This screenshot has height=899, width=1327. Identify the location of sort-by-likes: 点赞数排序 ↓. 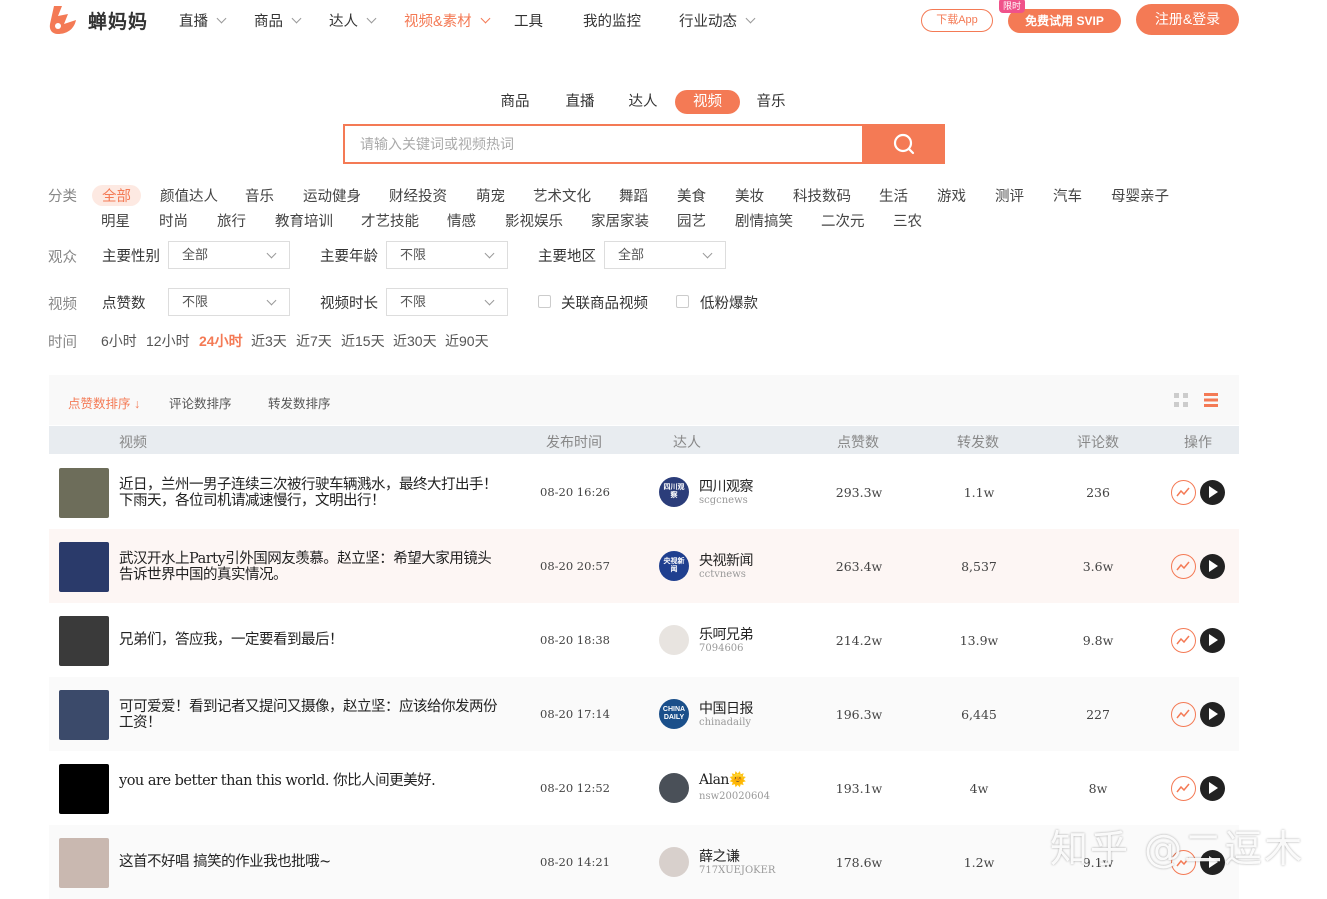
(104, 402).